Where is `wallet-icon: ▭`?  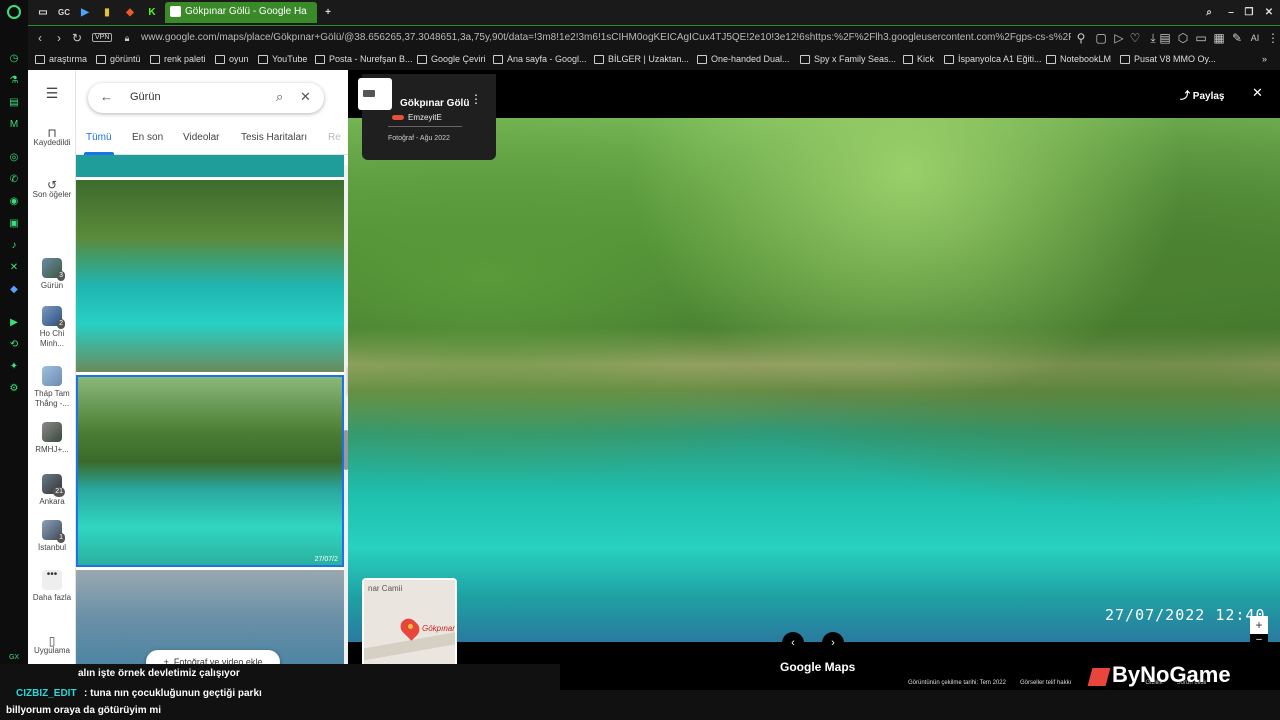 wallet-icon: ▭ is located at coordinates (1201, 38).